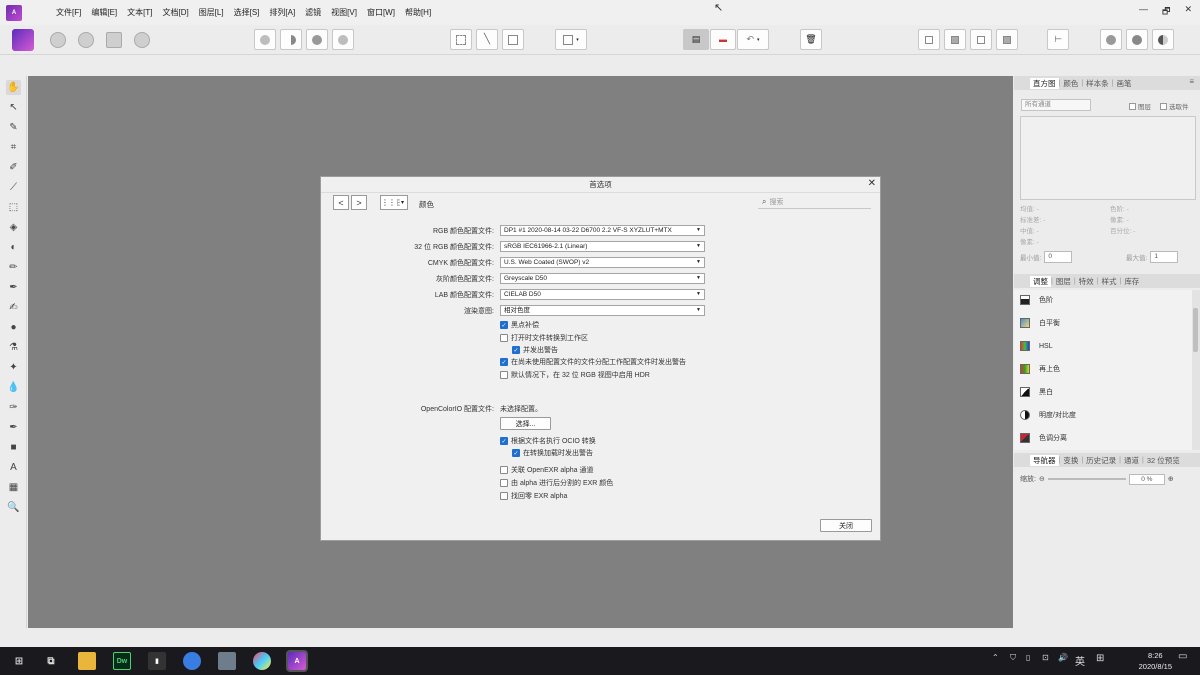 This screenshot has height=675, width=1200. Describe the element at coordinates (1043, 438) in the screenshot. I see `adjustment-posterize: 色调分离` at that location.